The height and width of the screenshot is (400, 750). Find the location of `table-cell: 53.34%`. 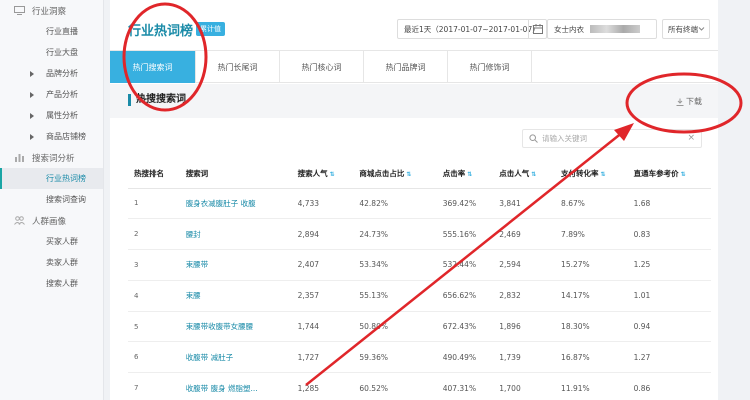

table-cell: 53.34% is located at coordinates (395, 265).